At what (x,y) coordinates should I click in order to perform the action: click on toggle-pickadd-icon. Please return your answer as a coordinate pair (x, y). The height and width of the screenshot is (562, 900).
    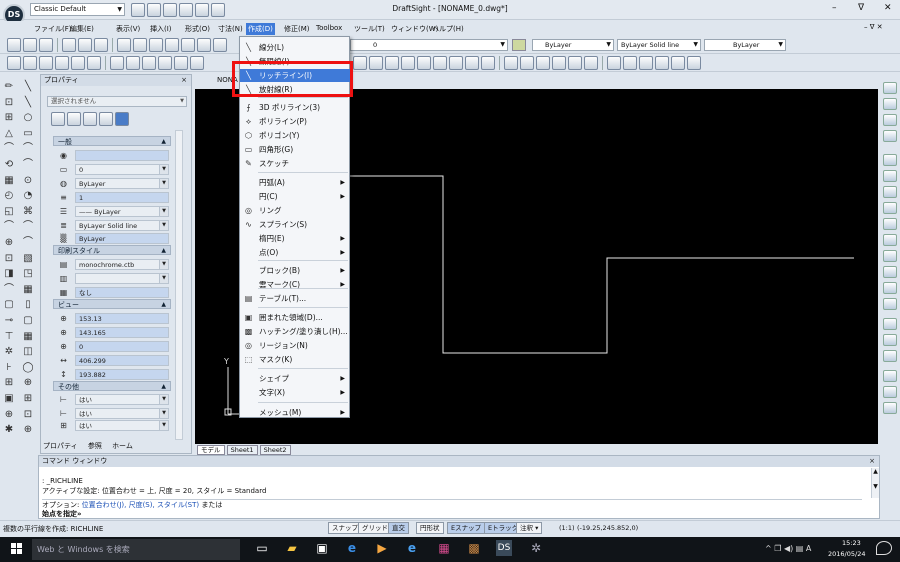
    Looking at the image, I should click on (90, 119).